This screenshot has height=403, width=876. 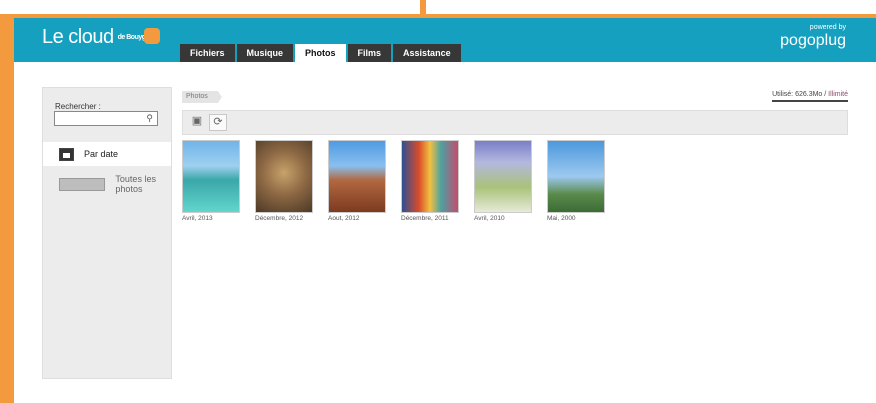 What do you see at coordinates (515, 122) in the screenshot?
I see `photo-toolbar: ▣ ⟳` at bounding box center [515, 122].